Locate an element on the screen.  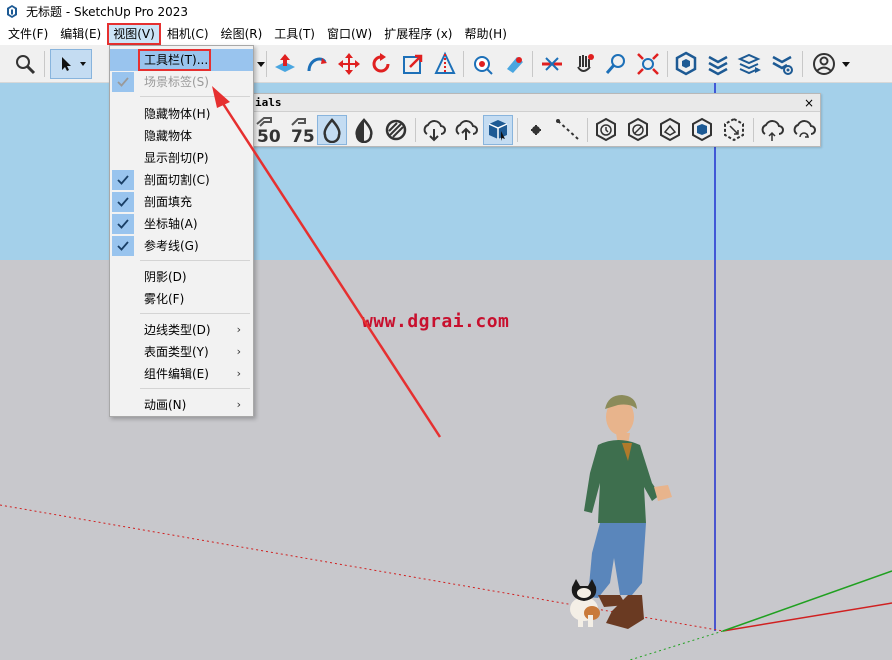
menu-item-label: 边线类型(D) is located at coordinates (177, 330).